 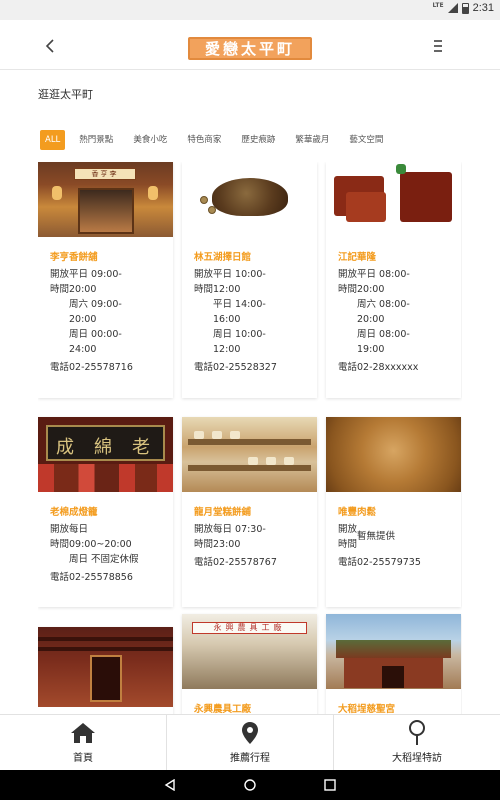 I want to click on phone-row: 電話 02-25579735, so click(x=393, y=562).